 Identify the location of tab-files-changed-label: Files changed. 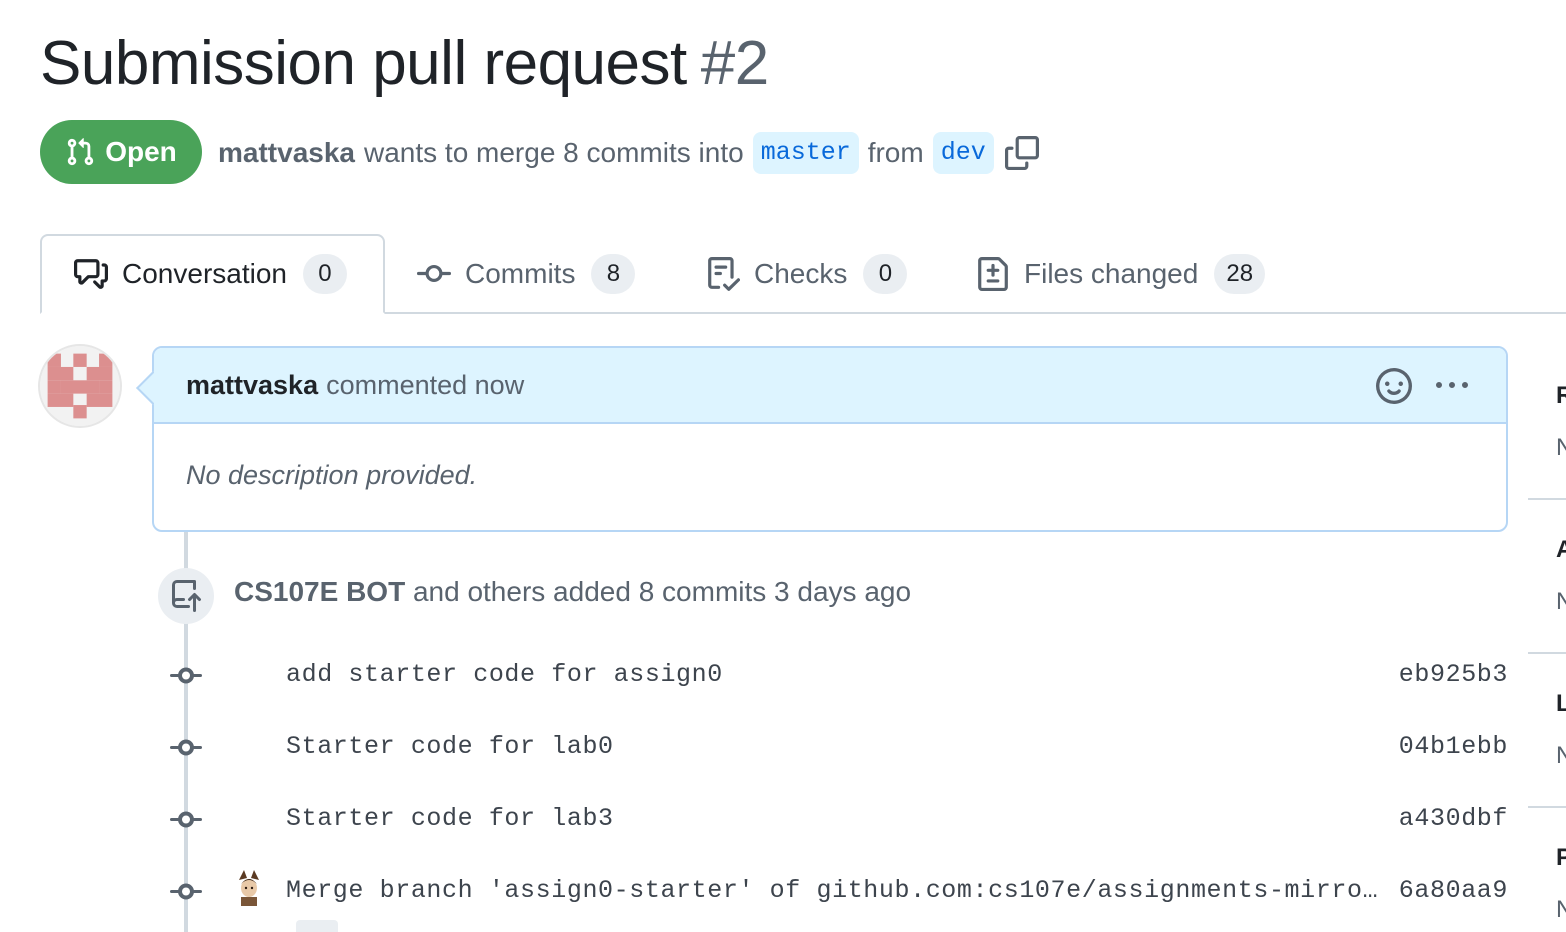
(1111, 273).